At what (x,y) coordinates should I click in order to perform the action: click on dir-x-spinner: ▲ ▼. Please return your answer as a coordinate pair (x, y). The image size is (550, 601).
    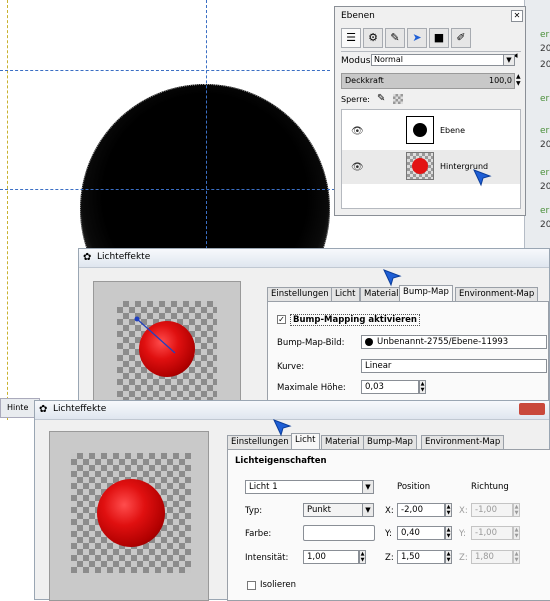
    Looking at the image, I should click on (516, 510).